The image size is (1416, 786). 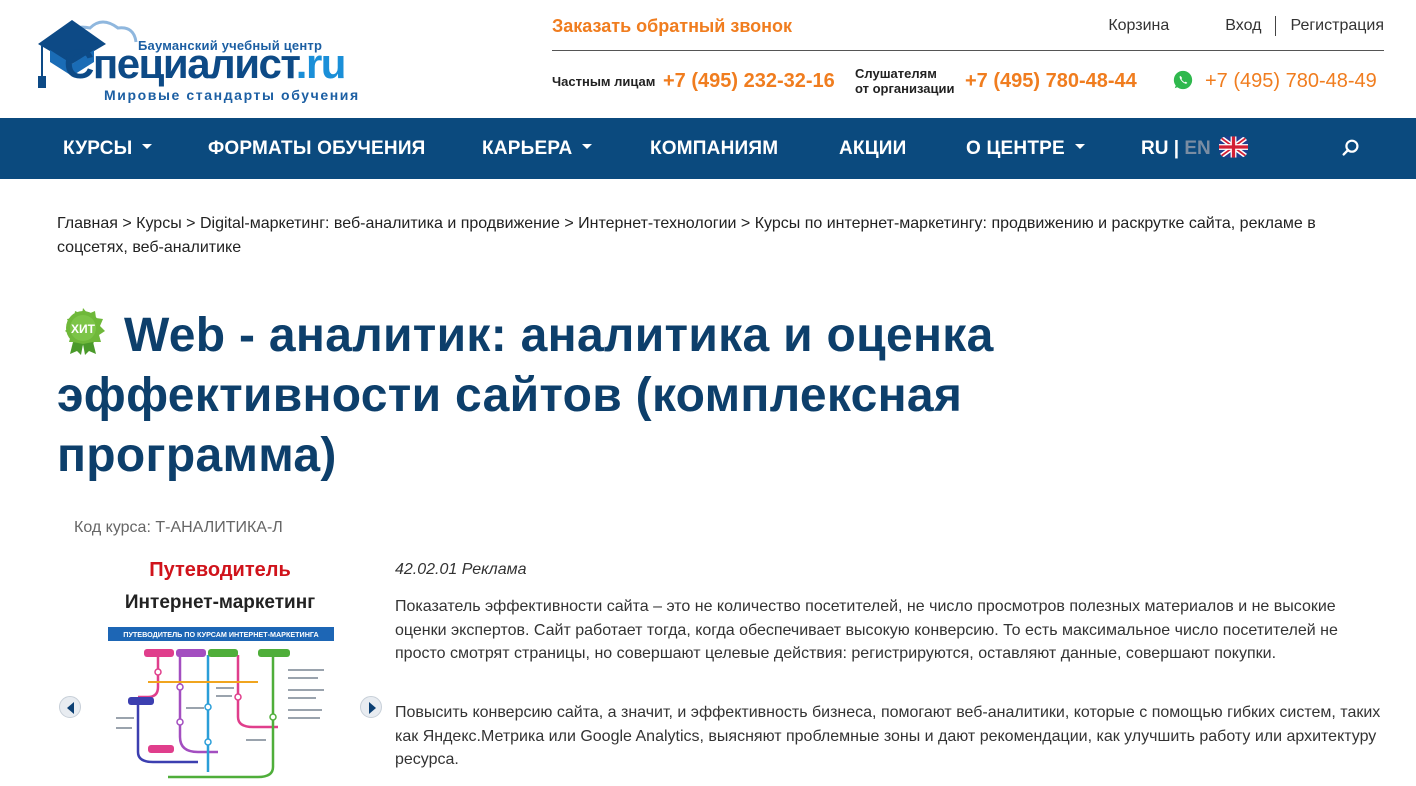 I want to click on course-code: Код курса: Т-АНАЛИТИКА-Л, so click(x=178, y=527).